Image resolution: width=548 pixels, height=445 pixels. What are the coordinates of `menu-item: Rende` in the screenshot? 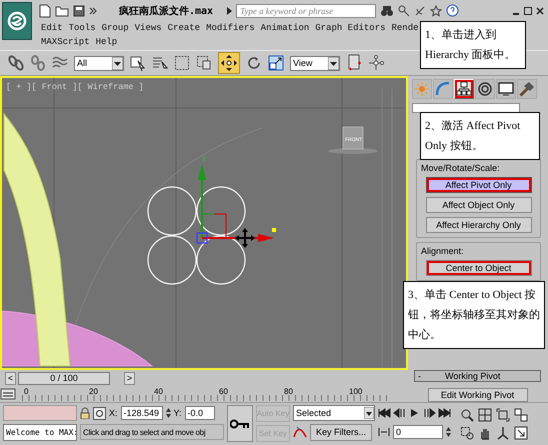 It's located at (405, 28).